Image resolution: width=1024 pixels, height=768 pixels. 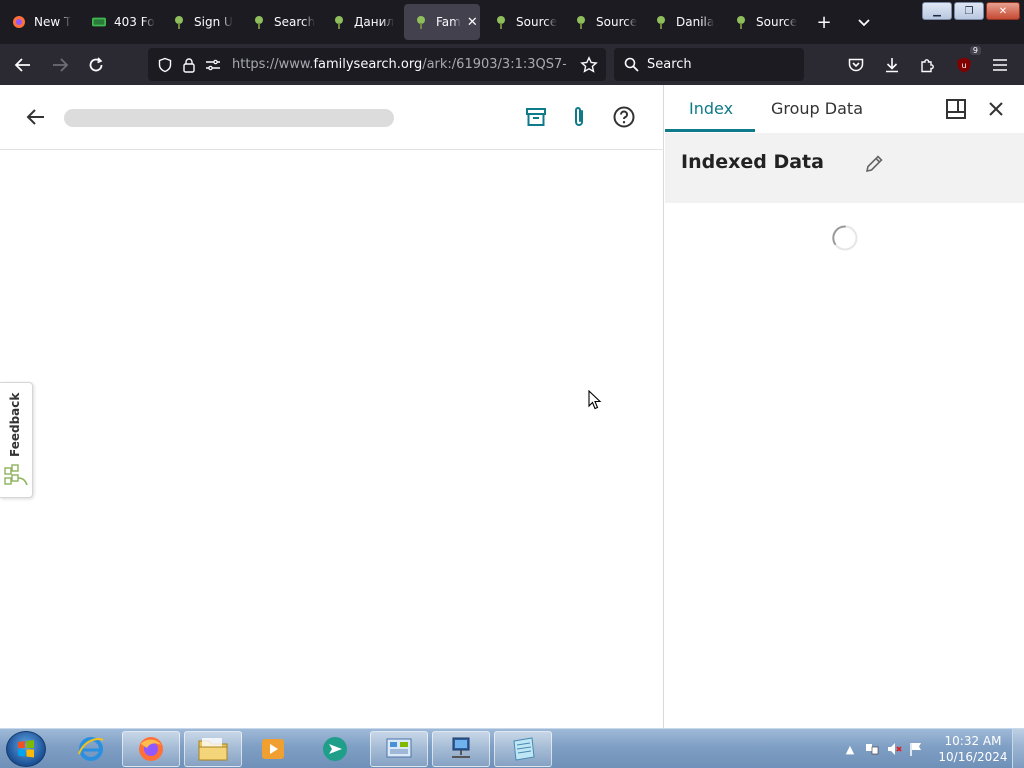 I want to click on pocket-icon, so click(x=856, y=65).